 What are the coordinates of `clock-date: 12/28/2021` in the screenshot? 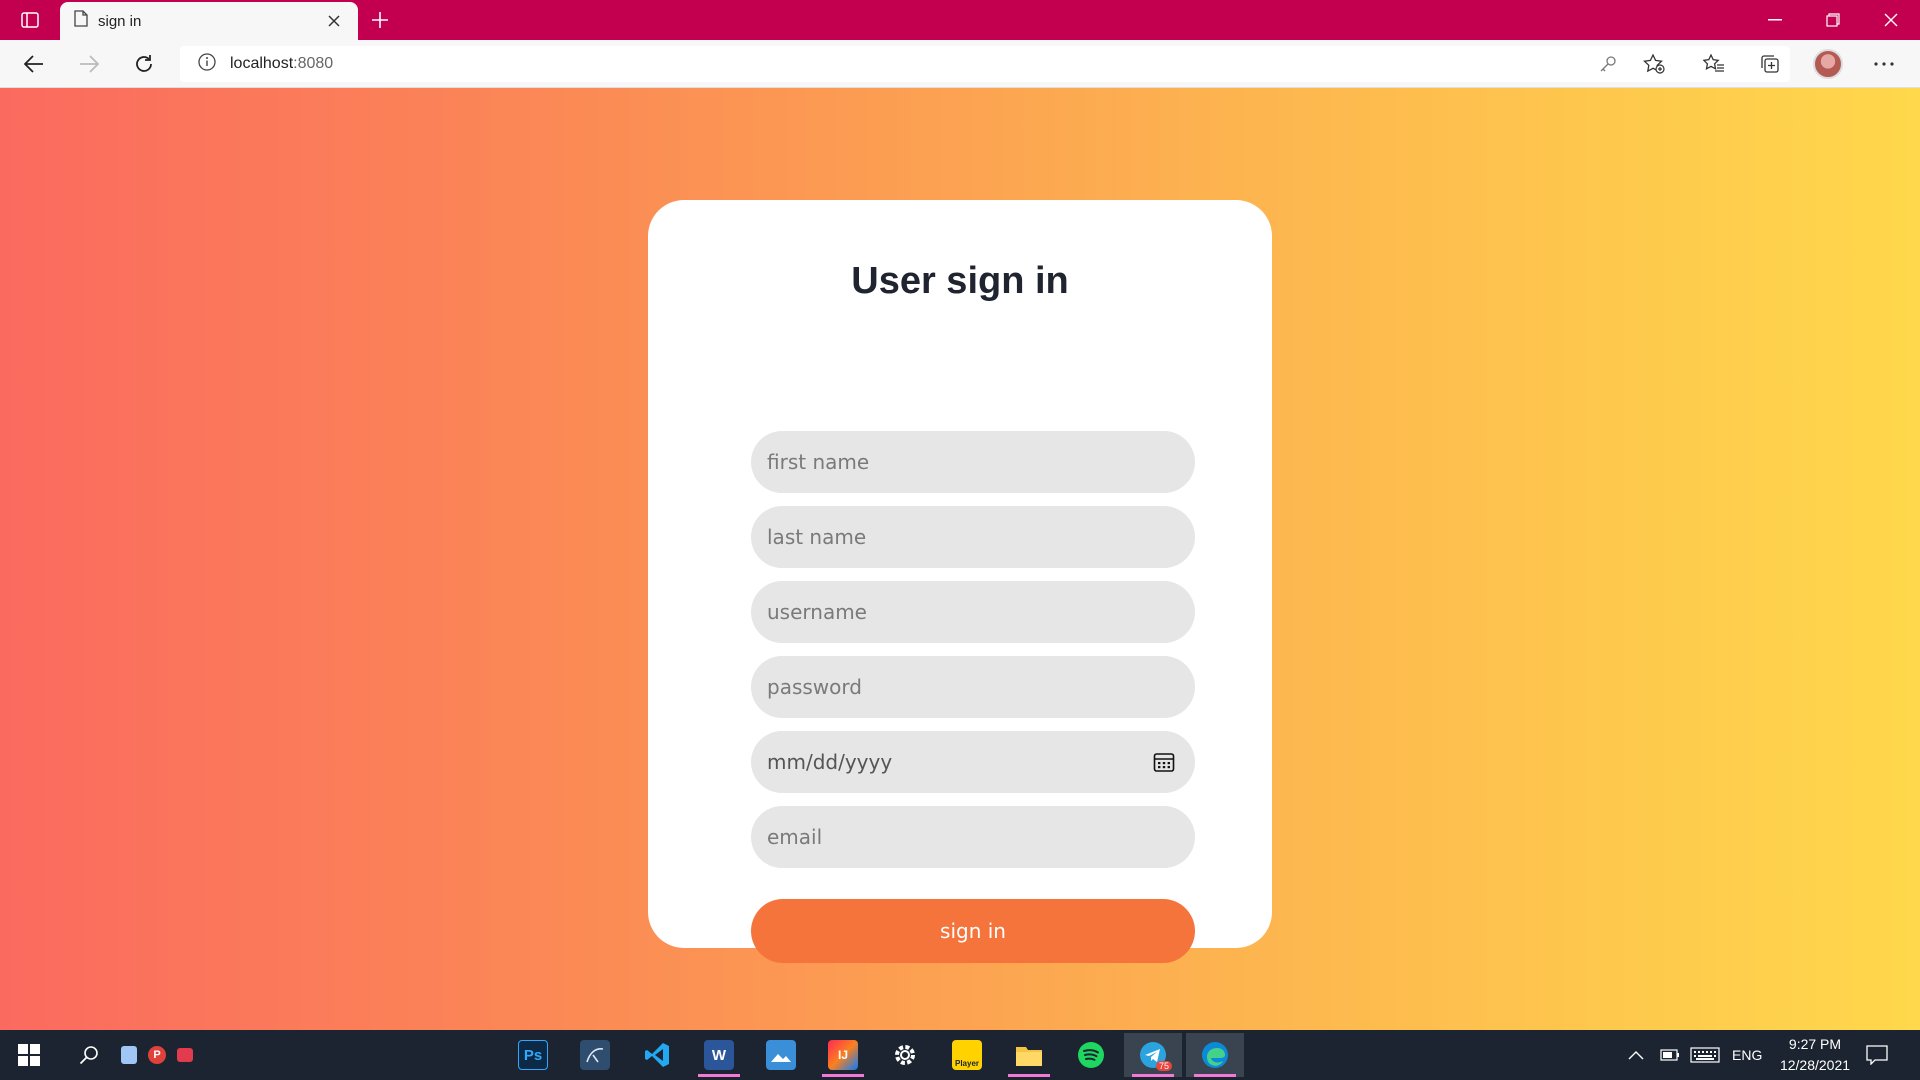 It's located at (1815, 1065).